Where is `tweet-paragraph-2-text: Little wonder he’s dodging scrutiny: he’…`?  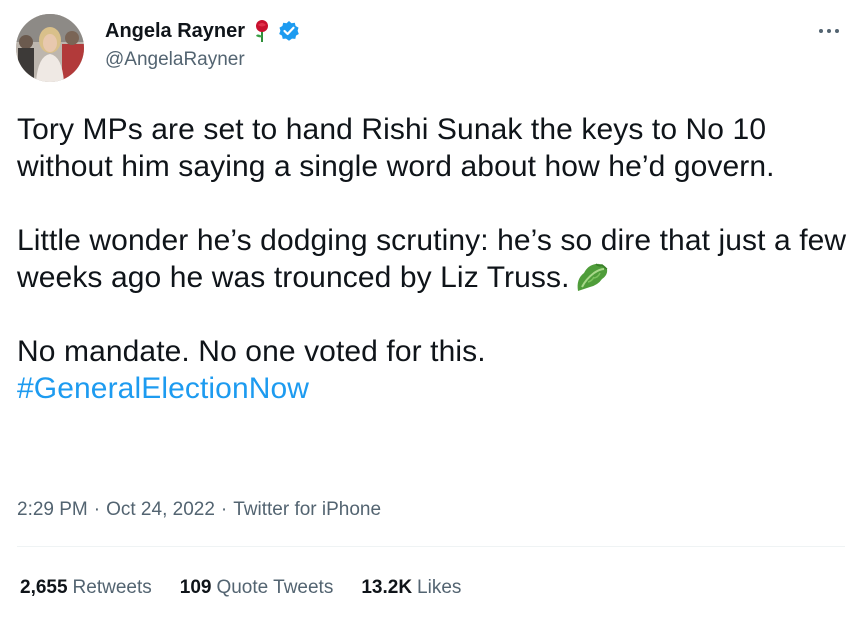
tweet-paragraph-2-text: Little wonder he’s dodging scrutiny: he’… is located at coordinates (432, 259).